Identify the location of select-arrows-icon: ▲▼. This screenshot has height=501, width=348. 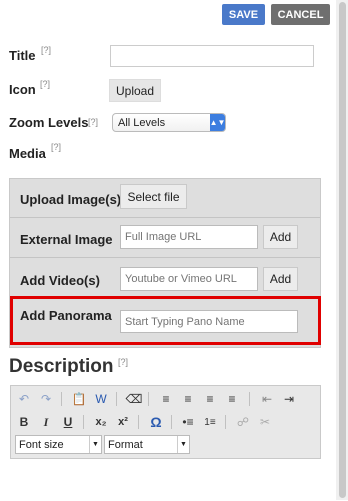
(217, 122).